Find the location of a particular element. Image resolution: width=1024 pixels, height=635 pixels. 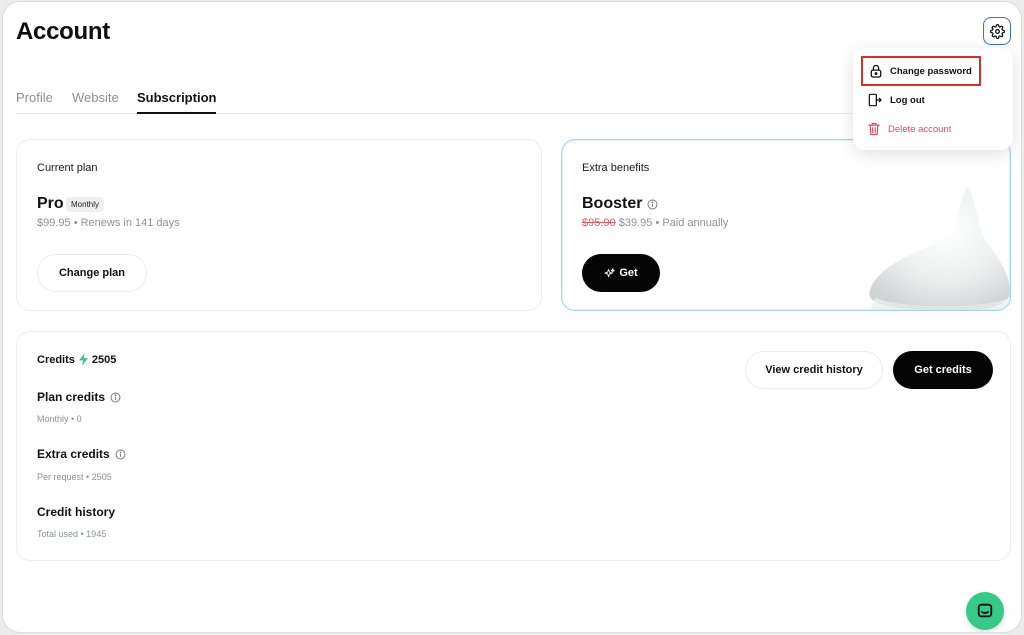

booster-price: $39.95 • Paid annually is located at coordinates (672, 223).